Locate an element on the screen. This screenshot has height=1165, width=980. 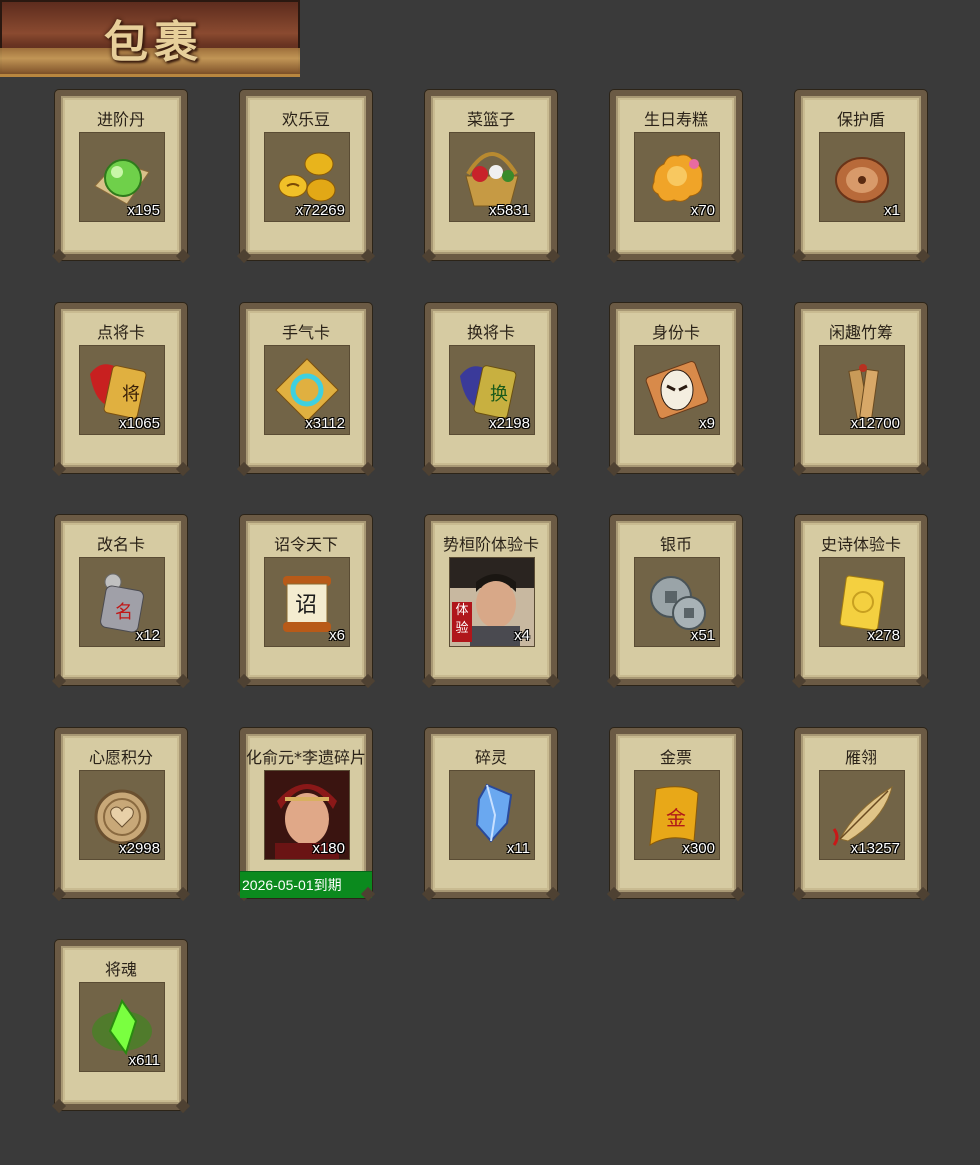
item-quantity: x9 is located at coordinates (707, 423).